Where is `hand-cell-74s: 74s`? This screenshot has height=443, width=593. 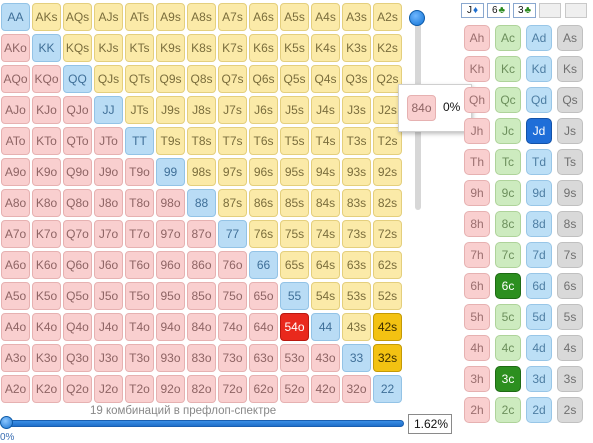
hand-cell-74s: 74s is located at coordinates (325, 234).